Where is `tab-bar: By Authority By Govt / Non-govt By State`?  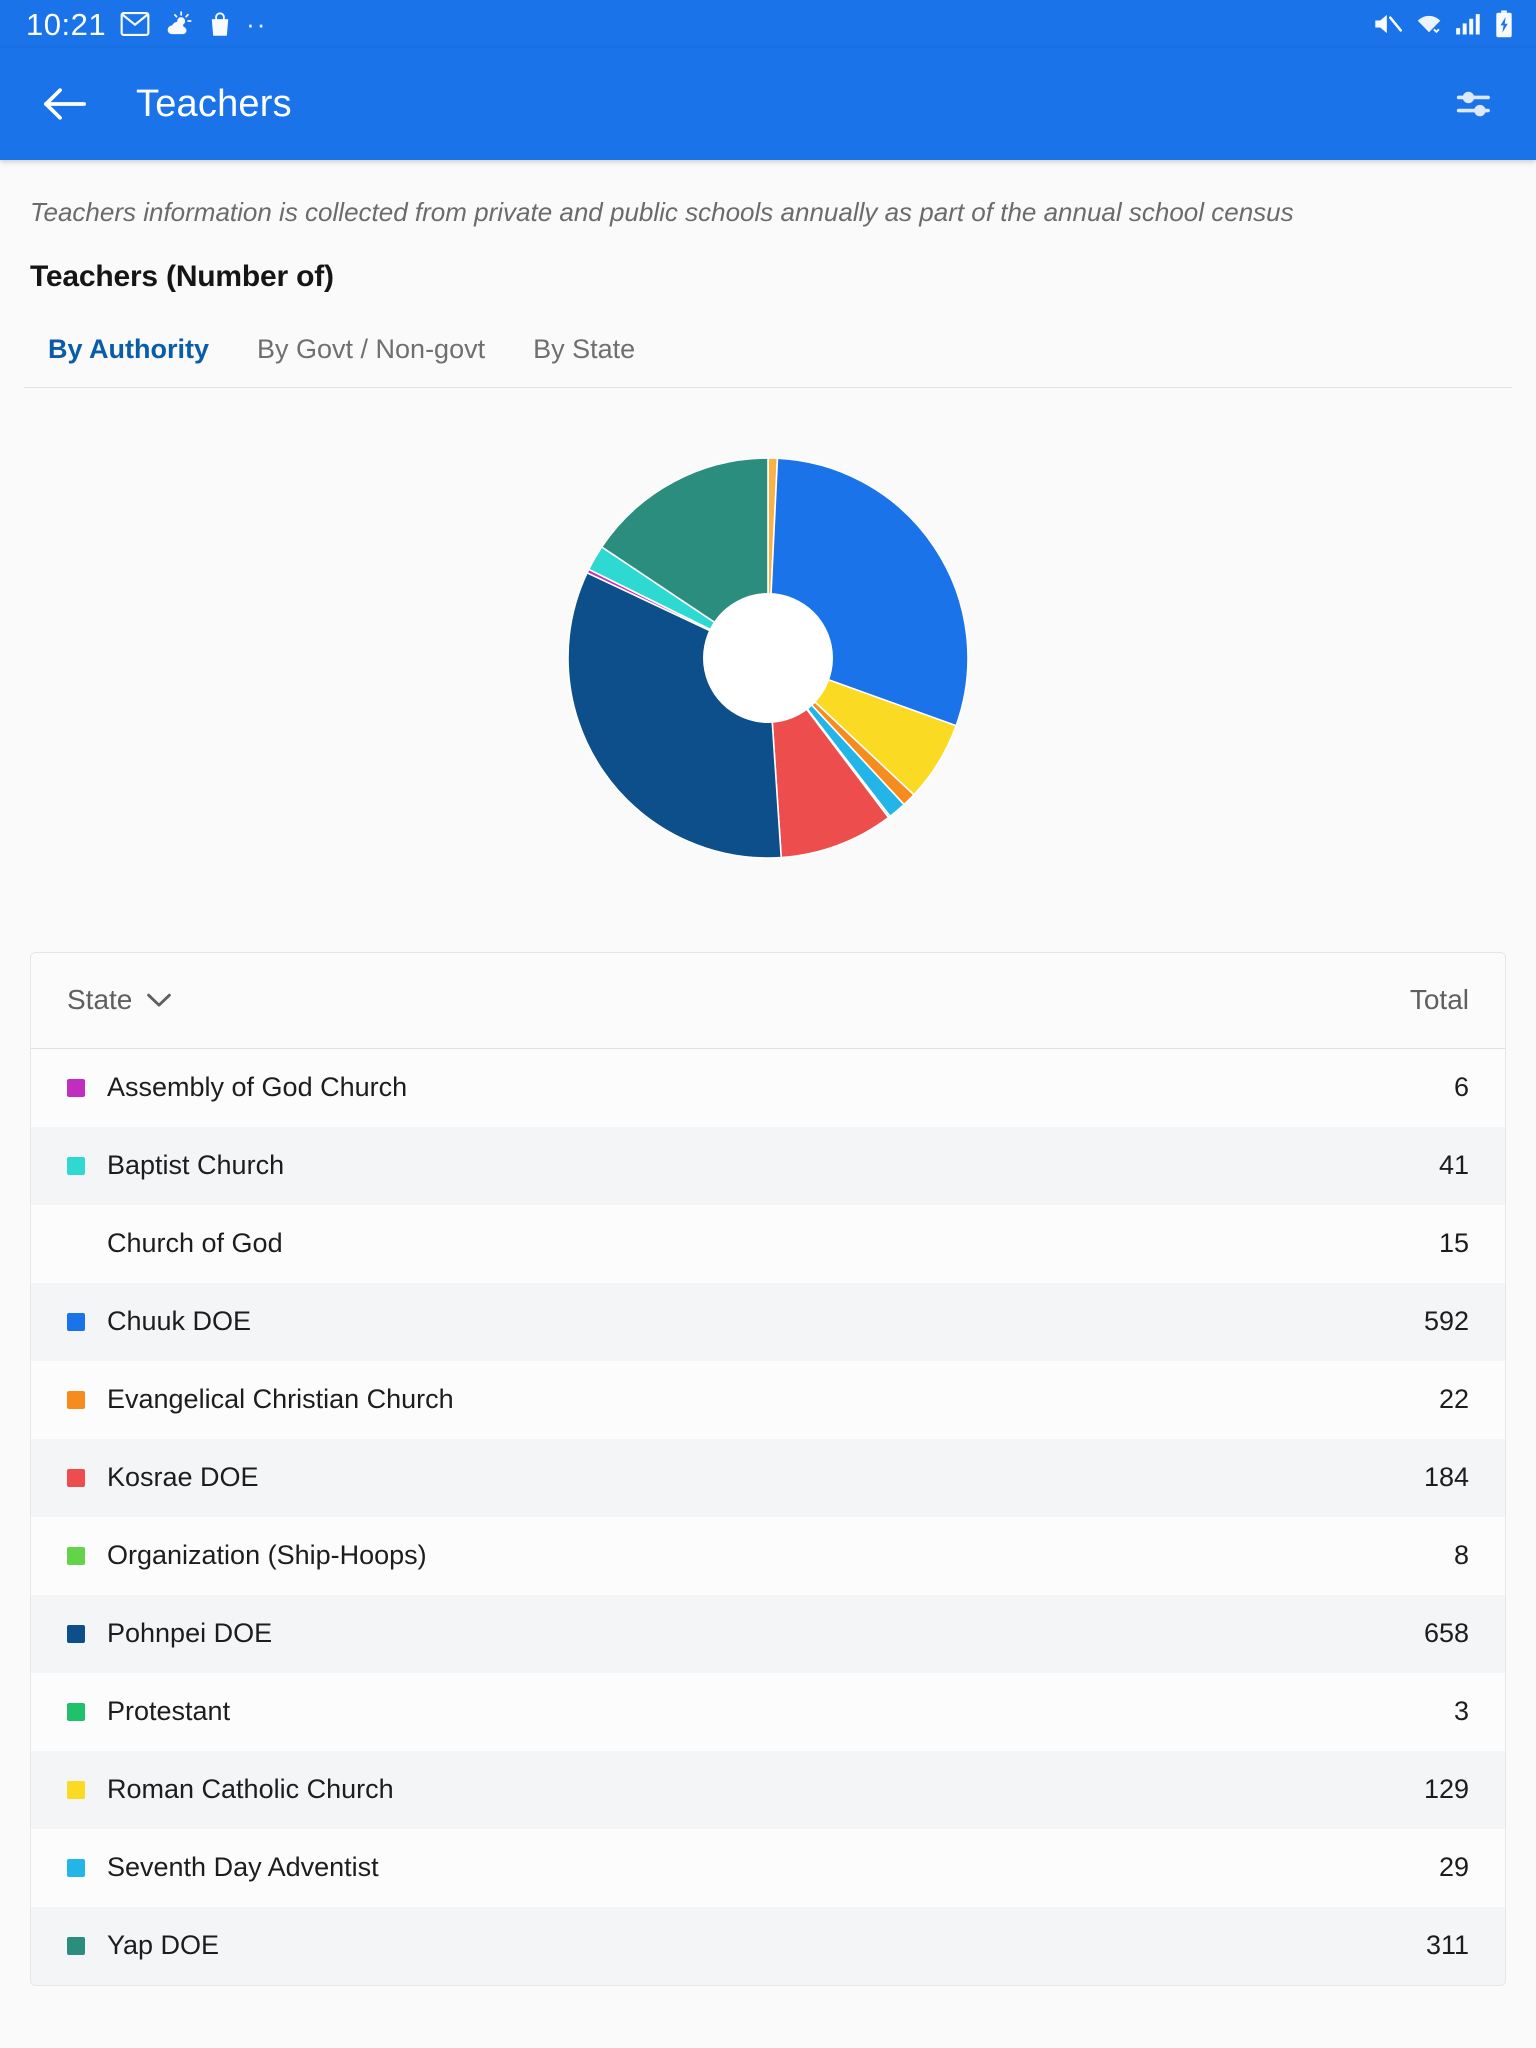
tab-bar: By Authority By Govt / Non-govt By State is located at coordinates (768, 346).